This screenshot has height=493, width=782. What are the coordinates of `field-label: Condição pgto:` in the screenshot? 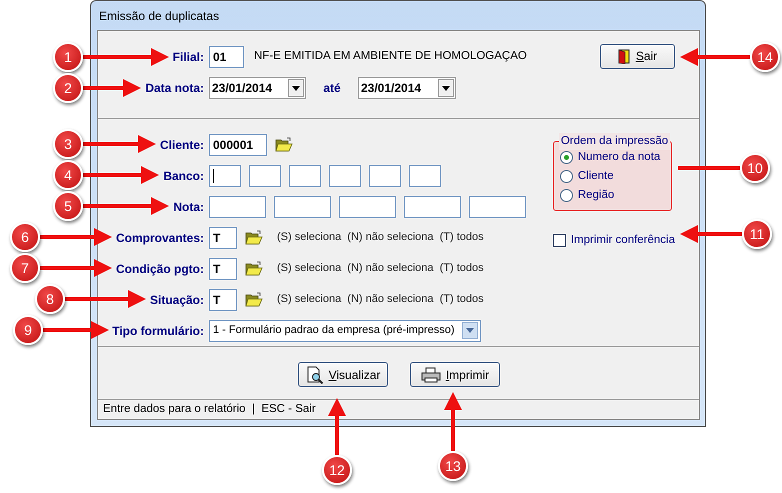 It's located at (160, 269).